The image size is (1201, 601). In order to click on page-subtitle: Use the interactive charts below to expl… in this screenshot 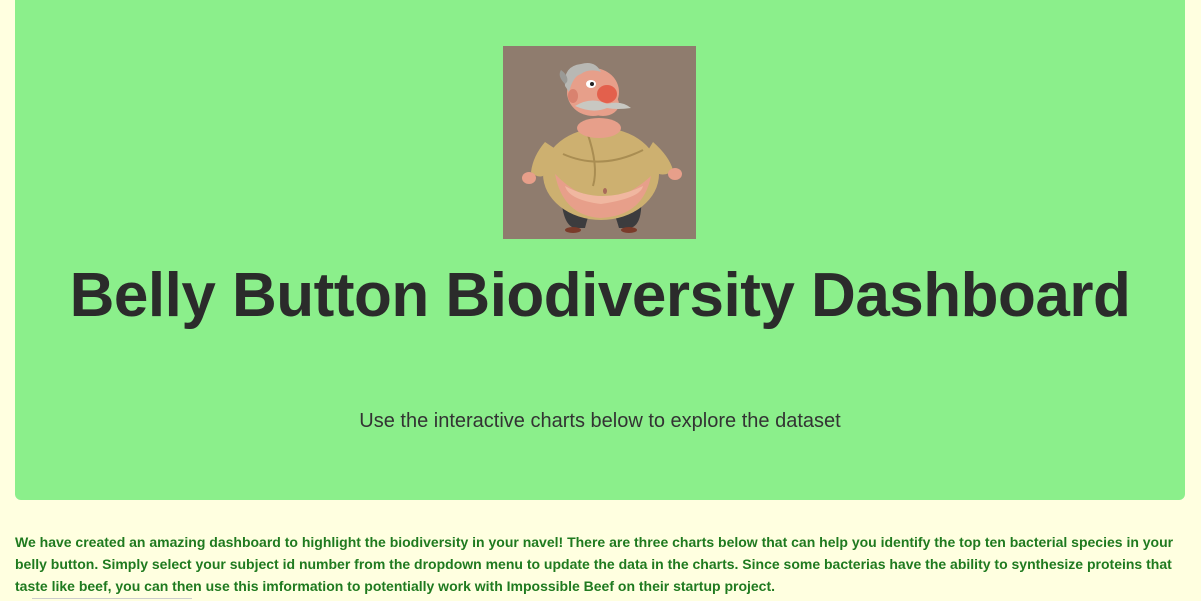, I will do `click(600, 421)`.